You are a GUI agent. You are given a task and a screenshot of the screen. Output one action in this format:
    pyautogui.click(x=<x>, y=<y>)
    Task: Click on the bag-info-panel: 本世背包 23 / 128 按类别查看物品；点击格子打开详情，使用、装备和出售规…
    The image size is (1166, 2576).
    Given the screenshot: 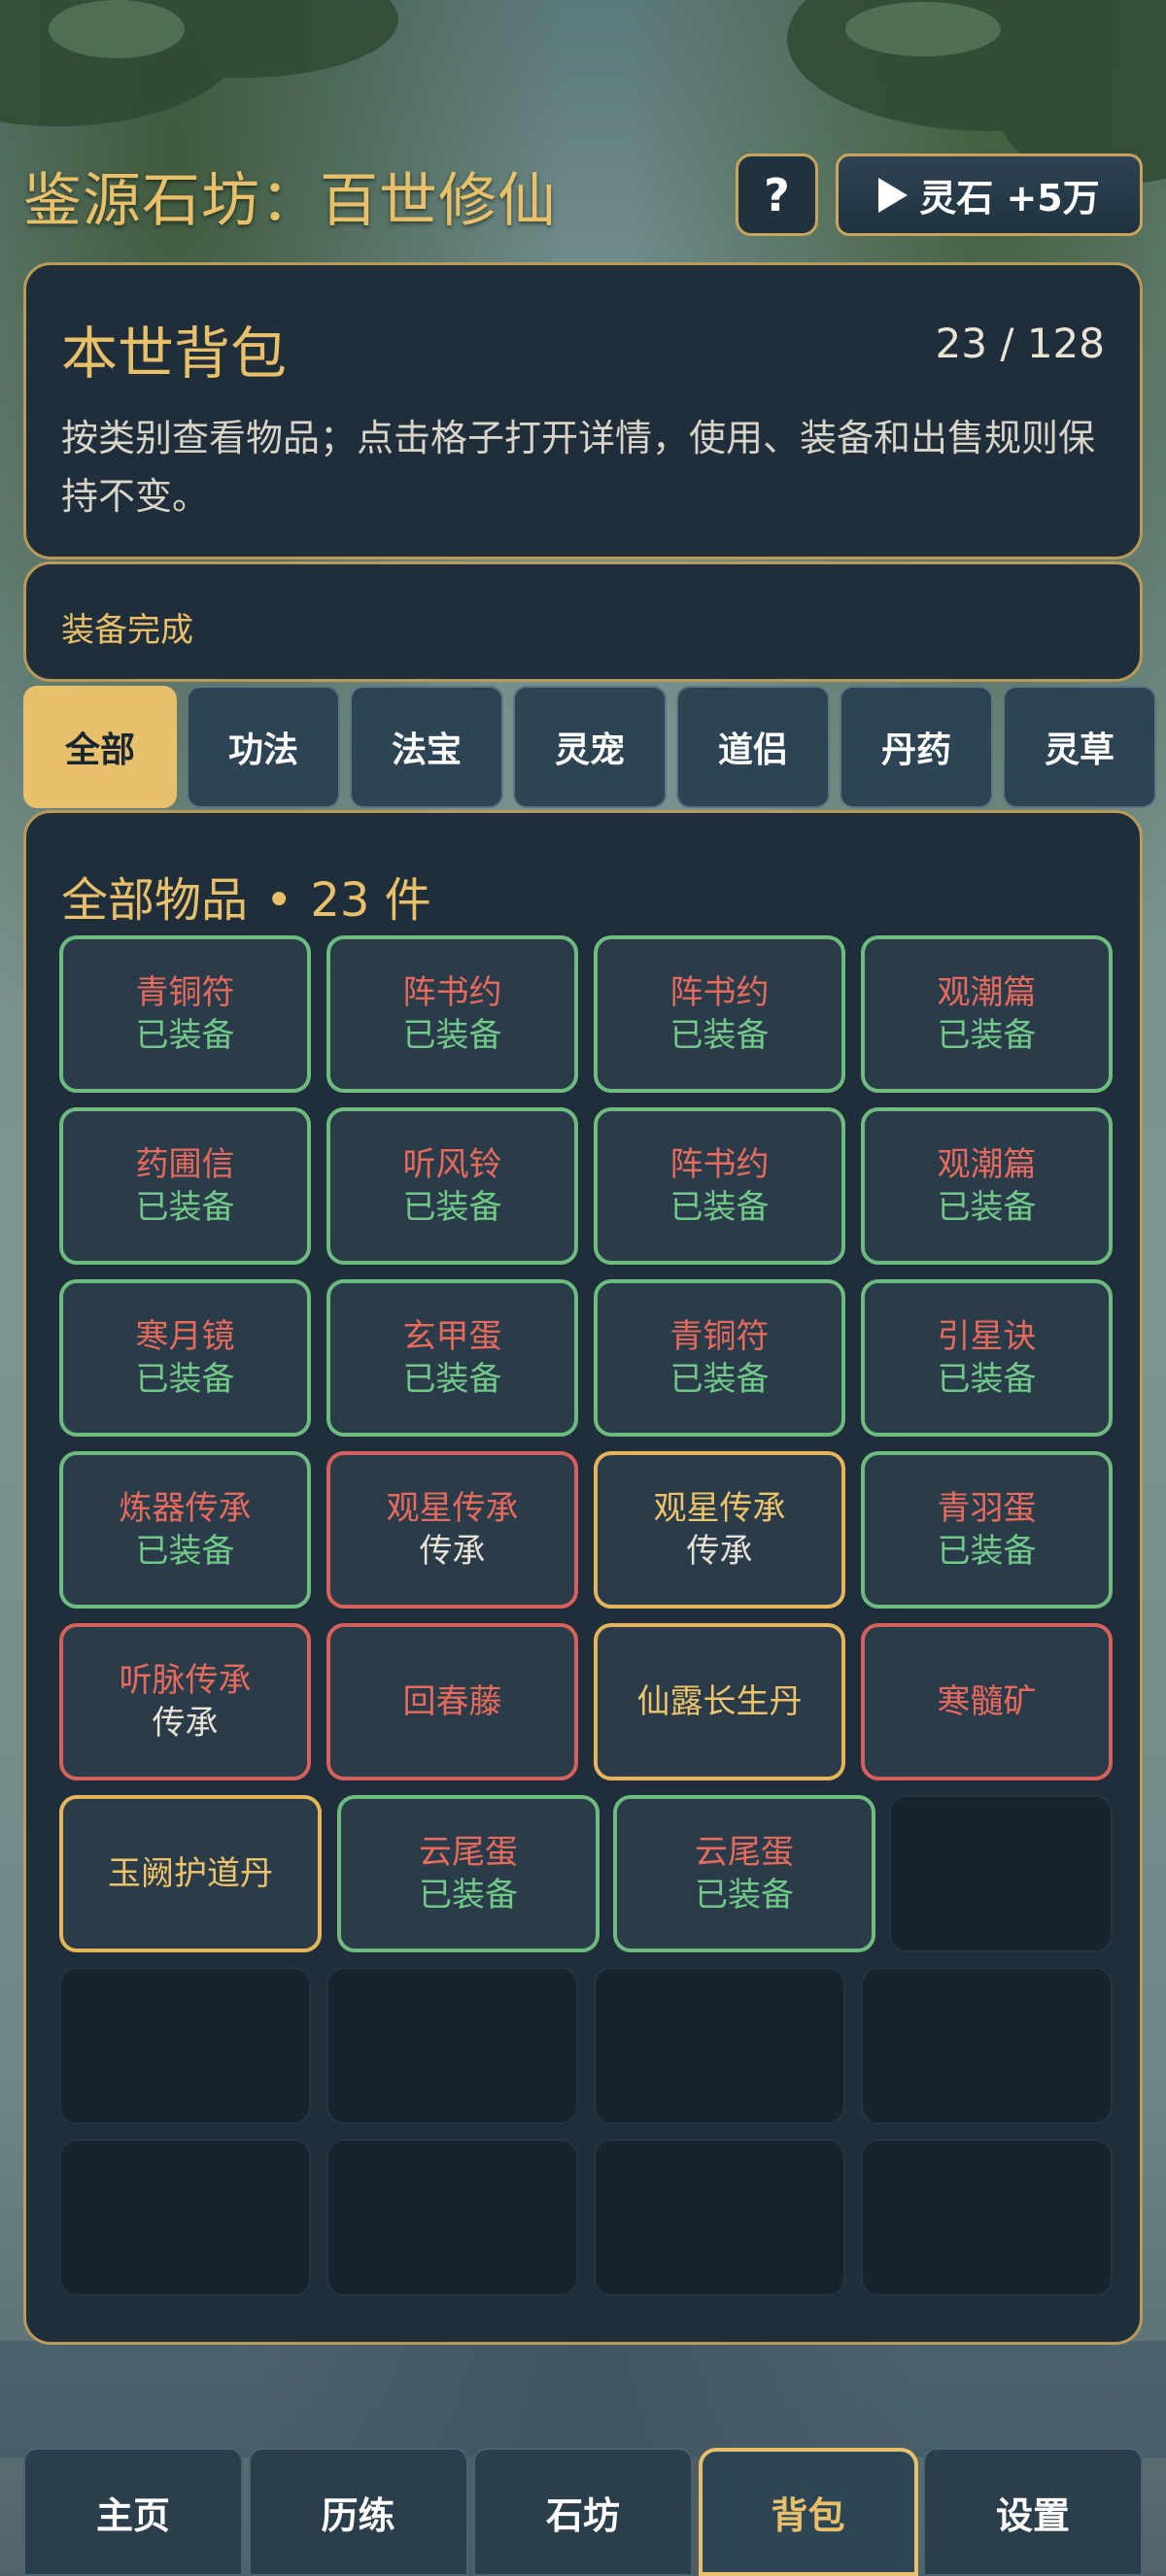 What is the action you would take?
    pyautogui.click(x=583, y=410)
    